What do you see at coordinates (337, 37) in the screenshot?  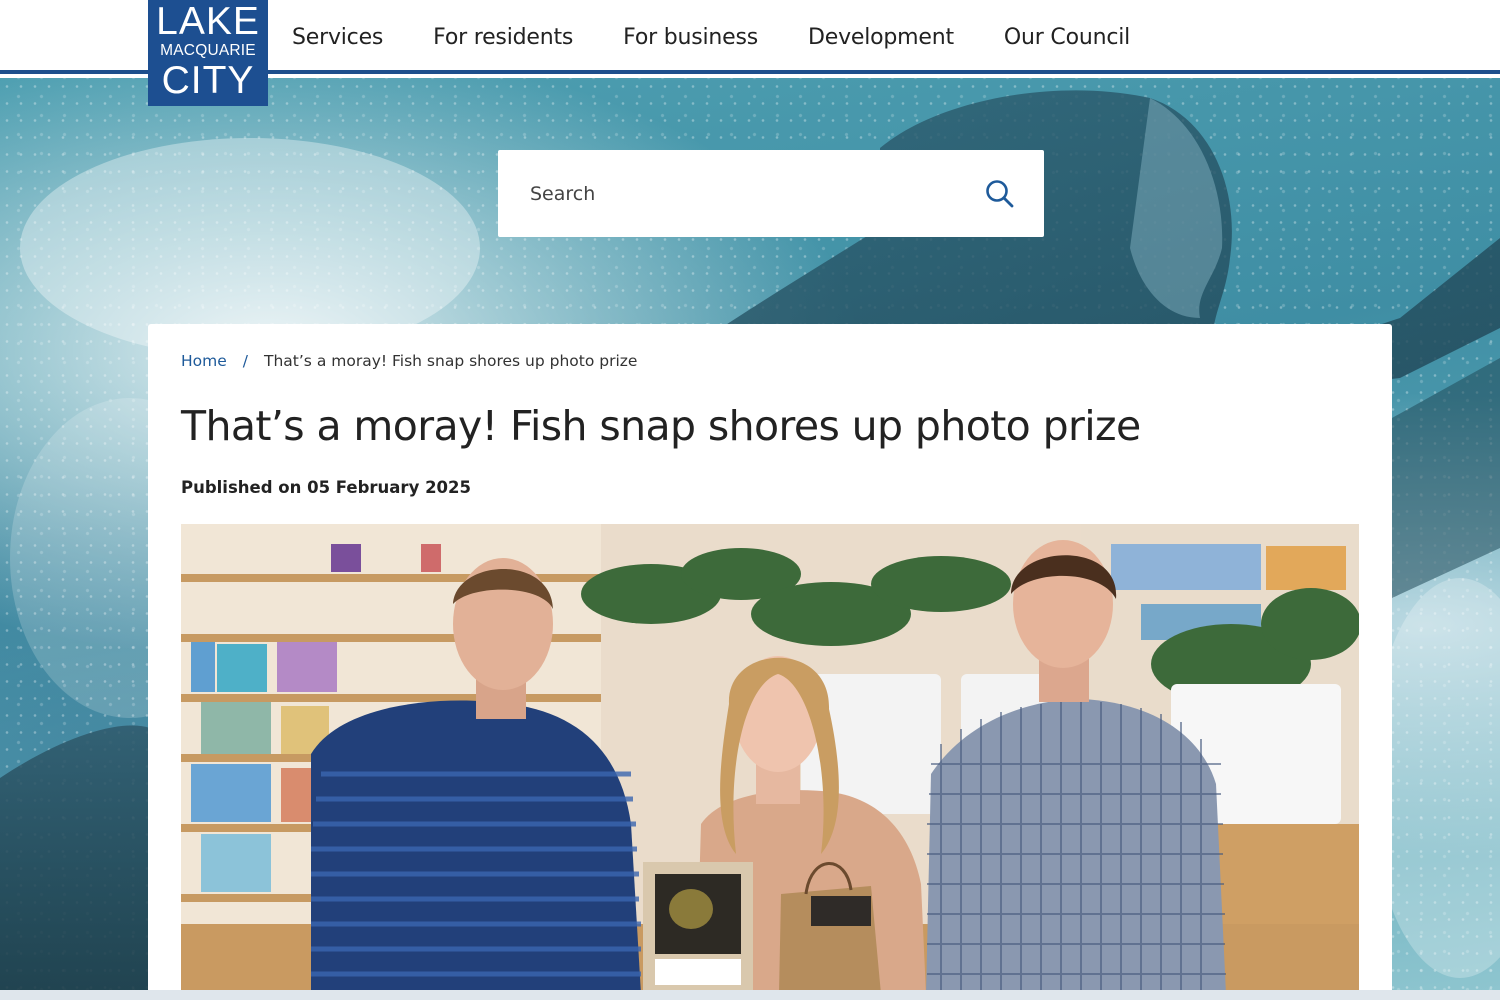 I see `nav-item-services: Services` at bounding box center [337, 37].